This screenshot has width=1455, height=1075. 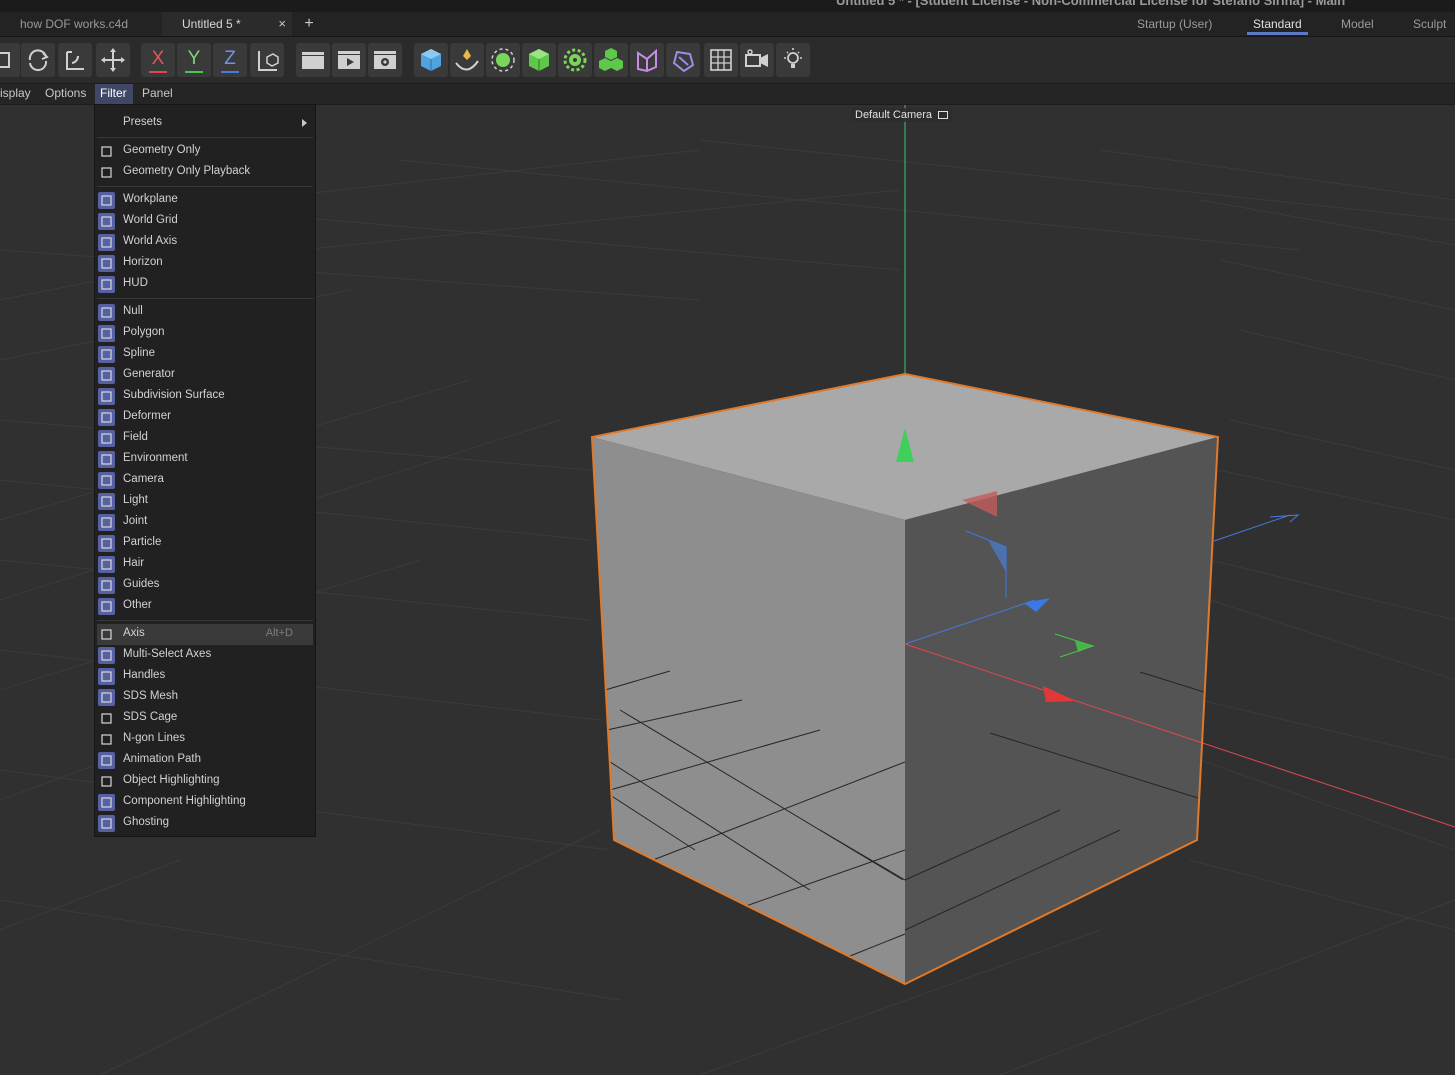 What do you see at coordinates (205, 284) in the screenshot?
I see `filter-item-hud: HUD` at bounding box center [205, 284].